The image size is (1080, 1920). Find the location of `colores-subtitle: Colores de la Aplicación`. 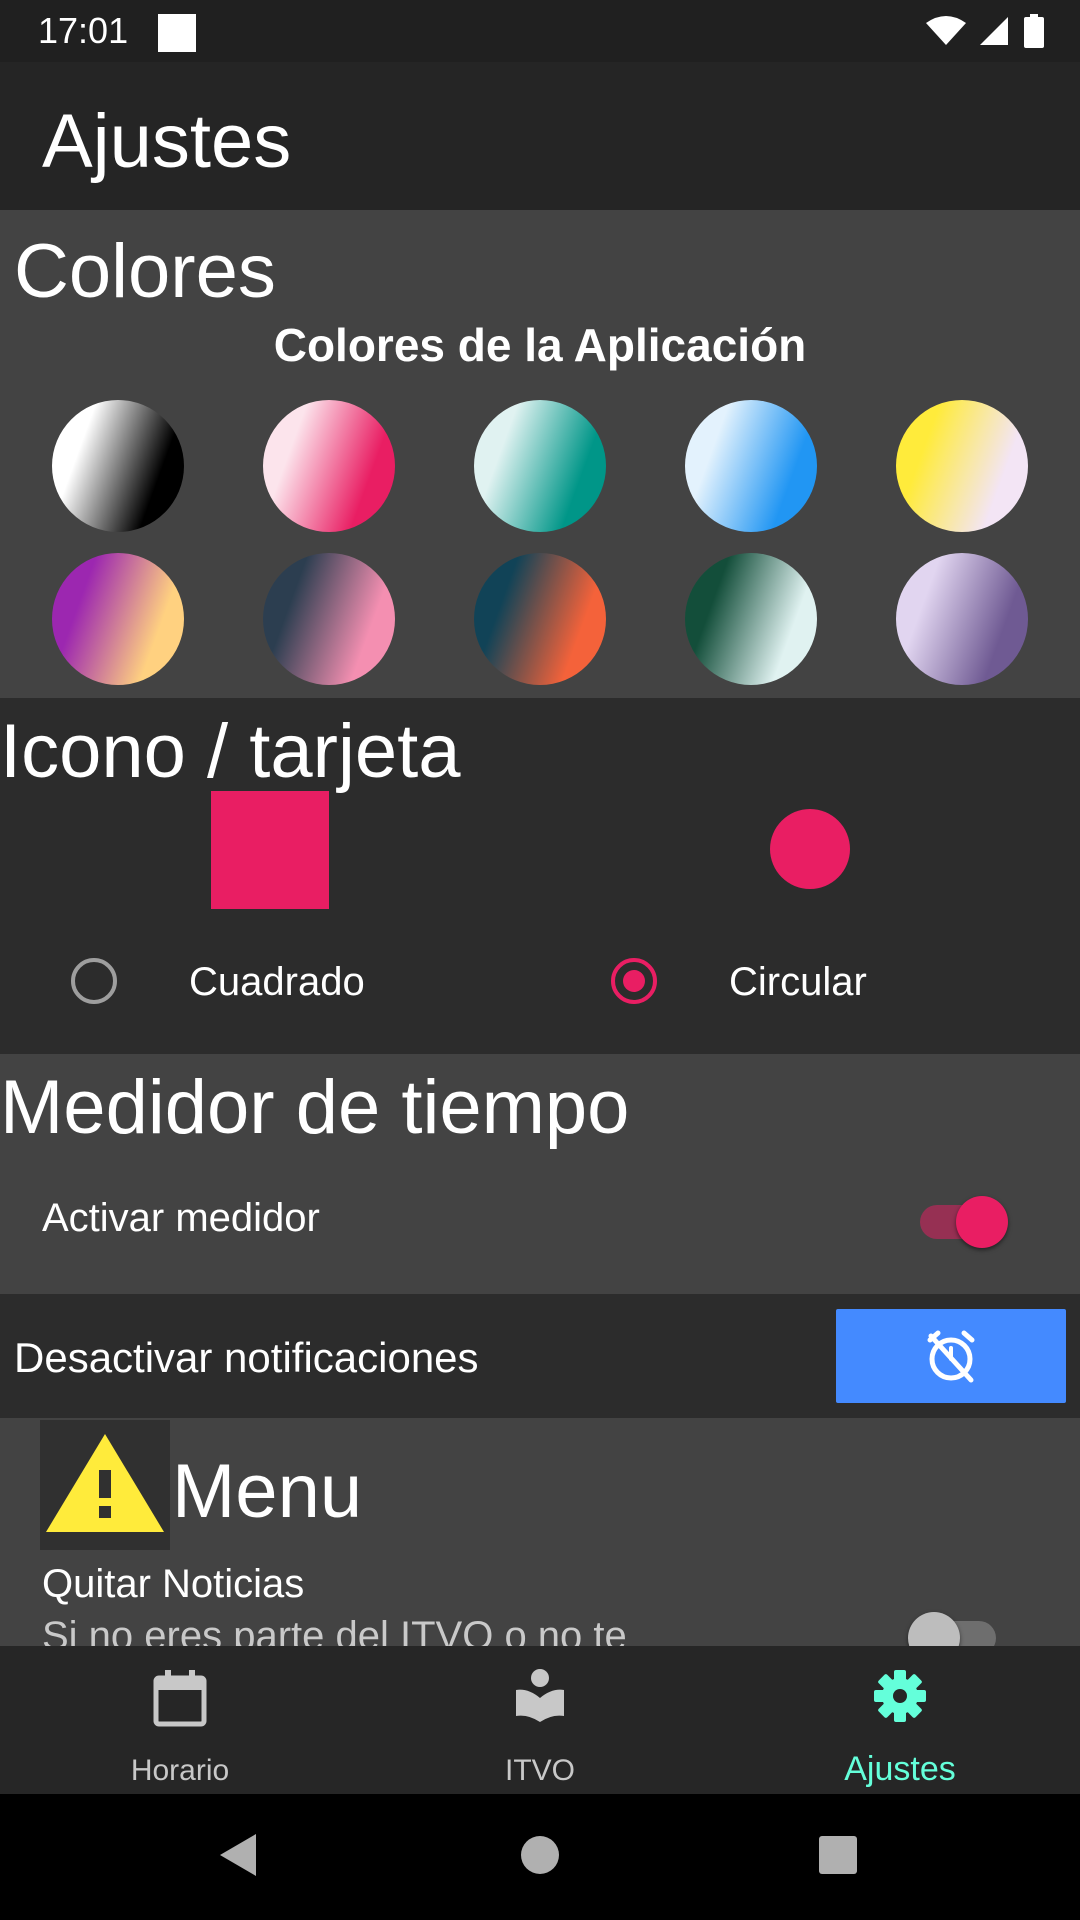

colores-subtitle: Colores de la Aplicación is located at coordinates (540, 345).